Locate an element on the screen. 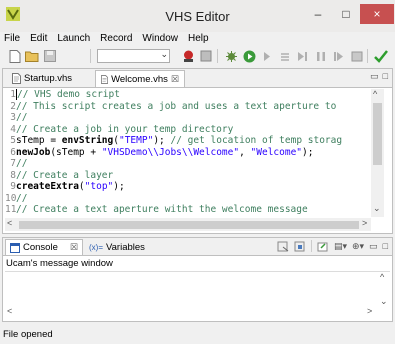 The width and height of the screenshot is (395, 344). close-button: × is located at coordinates (377, 14).